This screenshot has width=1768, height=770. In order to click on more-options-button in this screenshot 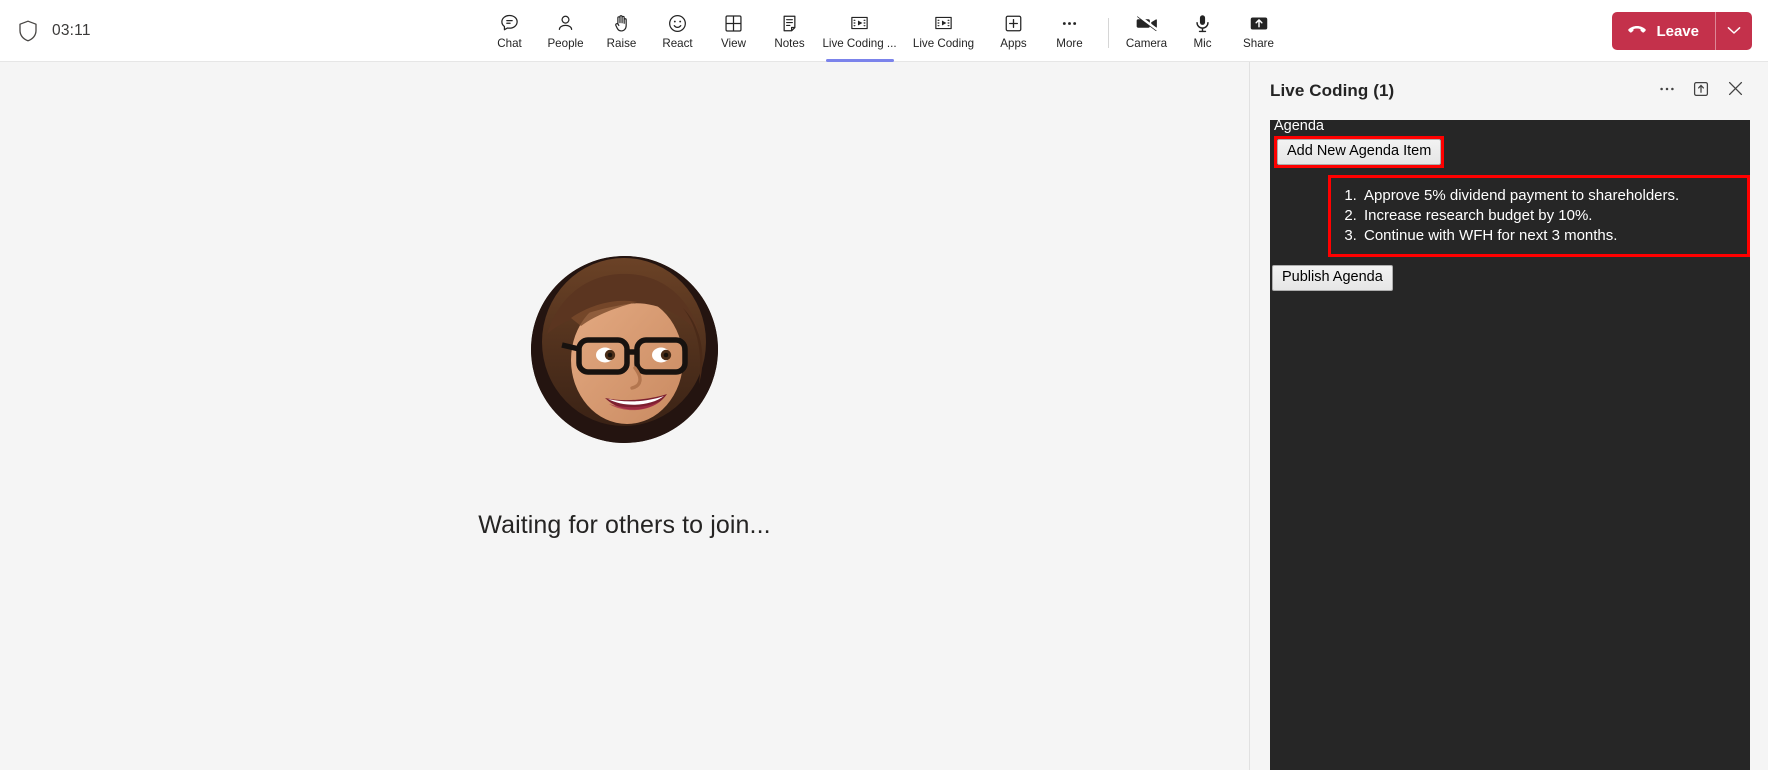, I will do `click(1667, 91)`.